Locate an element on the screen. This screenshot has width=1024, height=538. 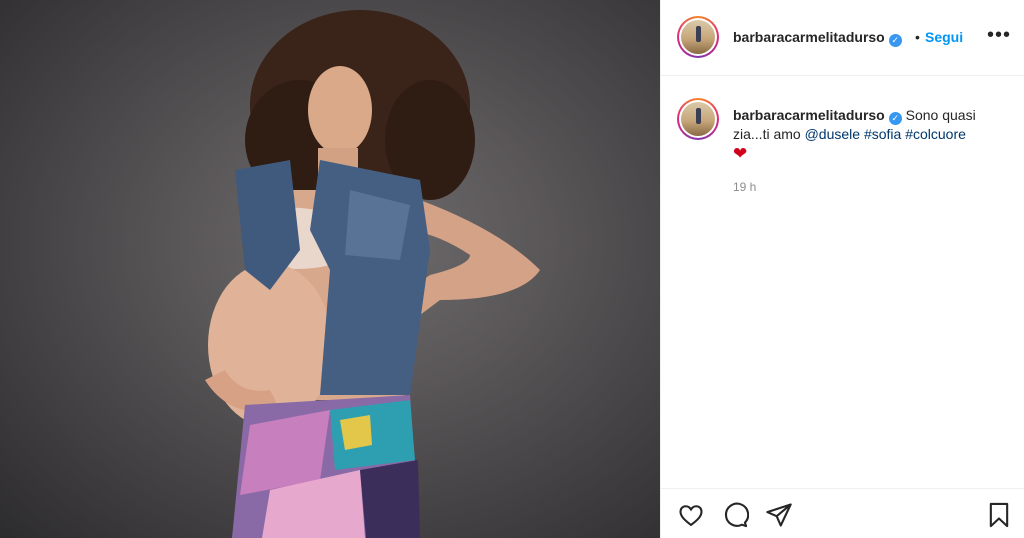
avatar is located at coordinates (698, 37).